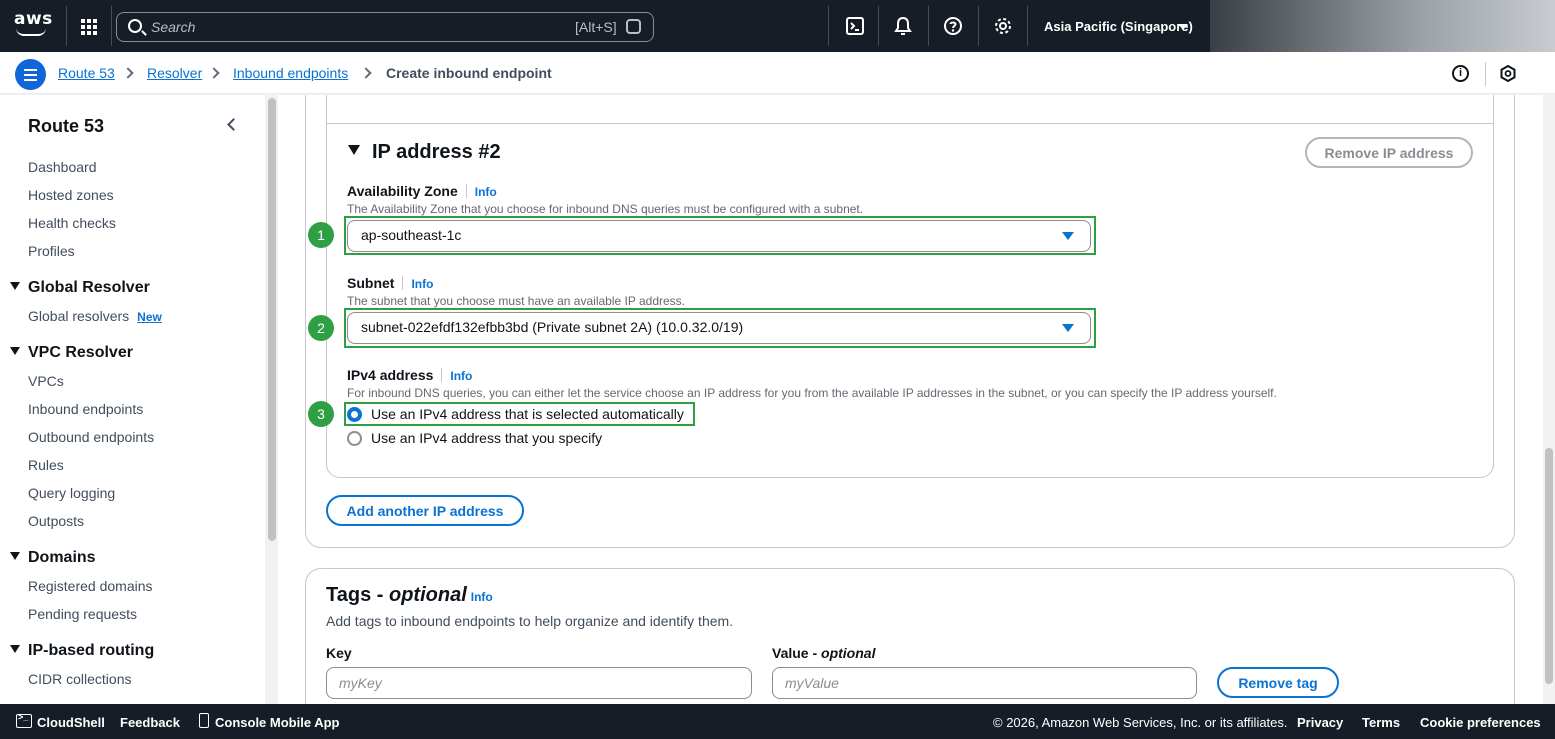 The width and height of the screenshot is (1555, 739). Describe the element at coordinates (1183, 27) in the screenshot. I see `chevron-down-icon` at that location.